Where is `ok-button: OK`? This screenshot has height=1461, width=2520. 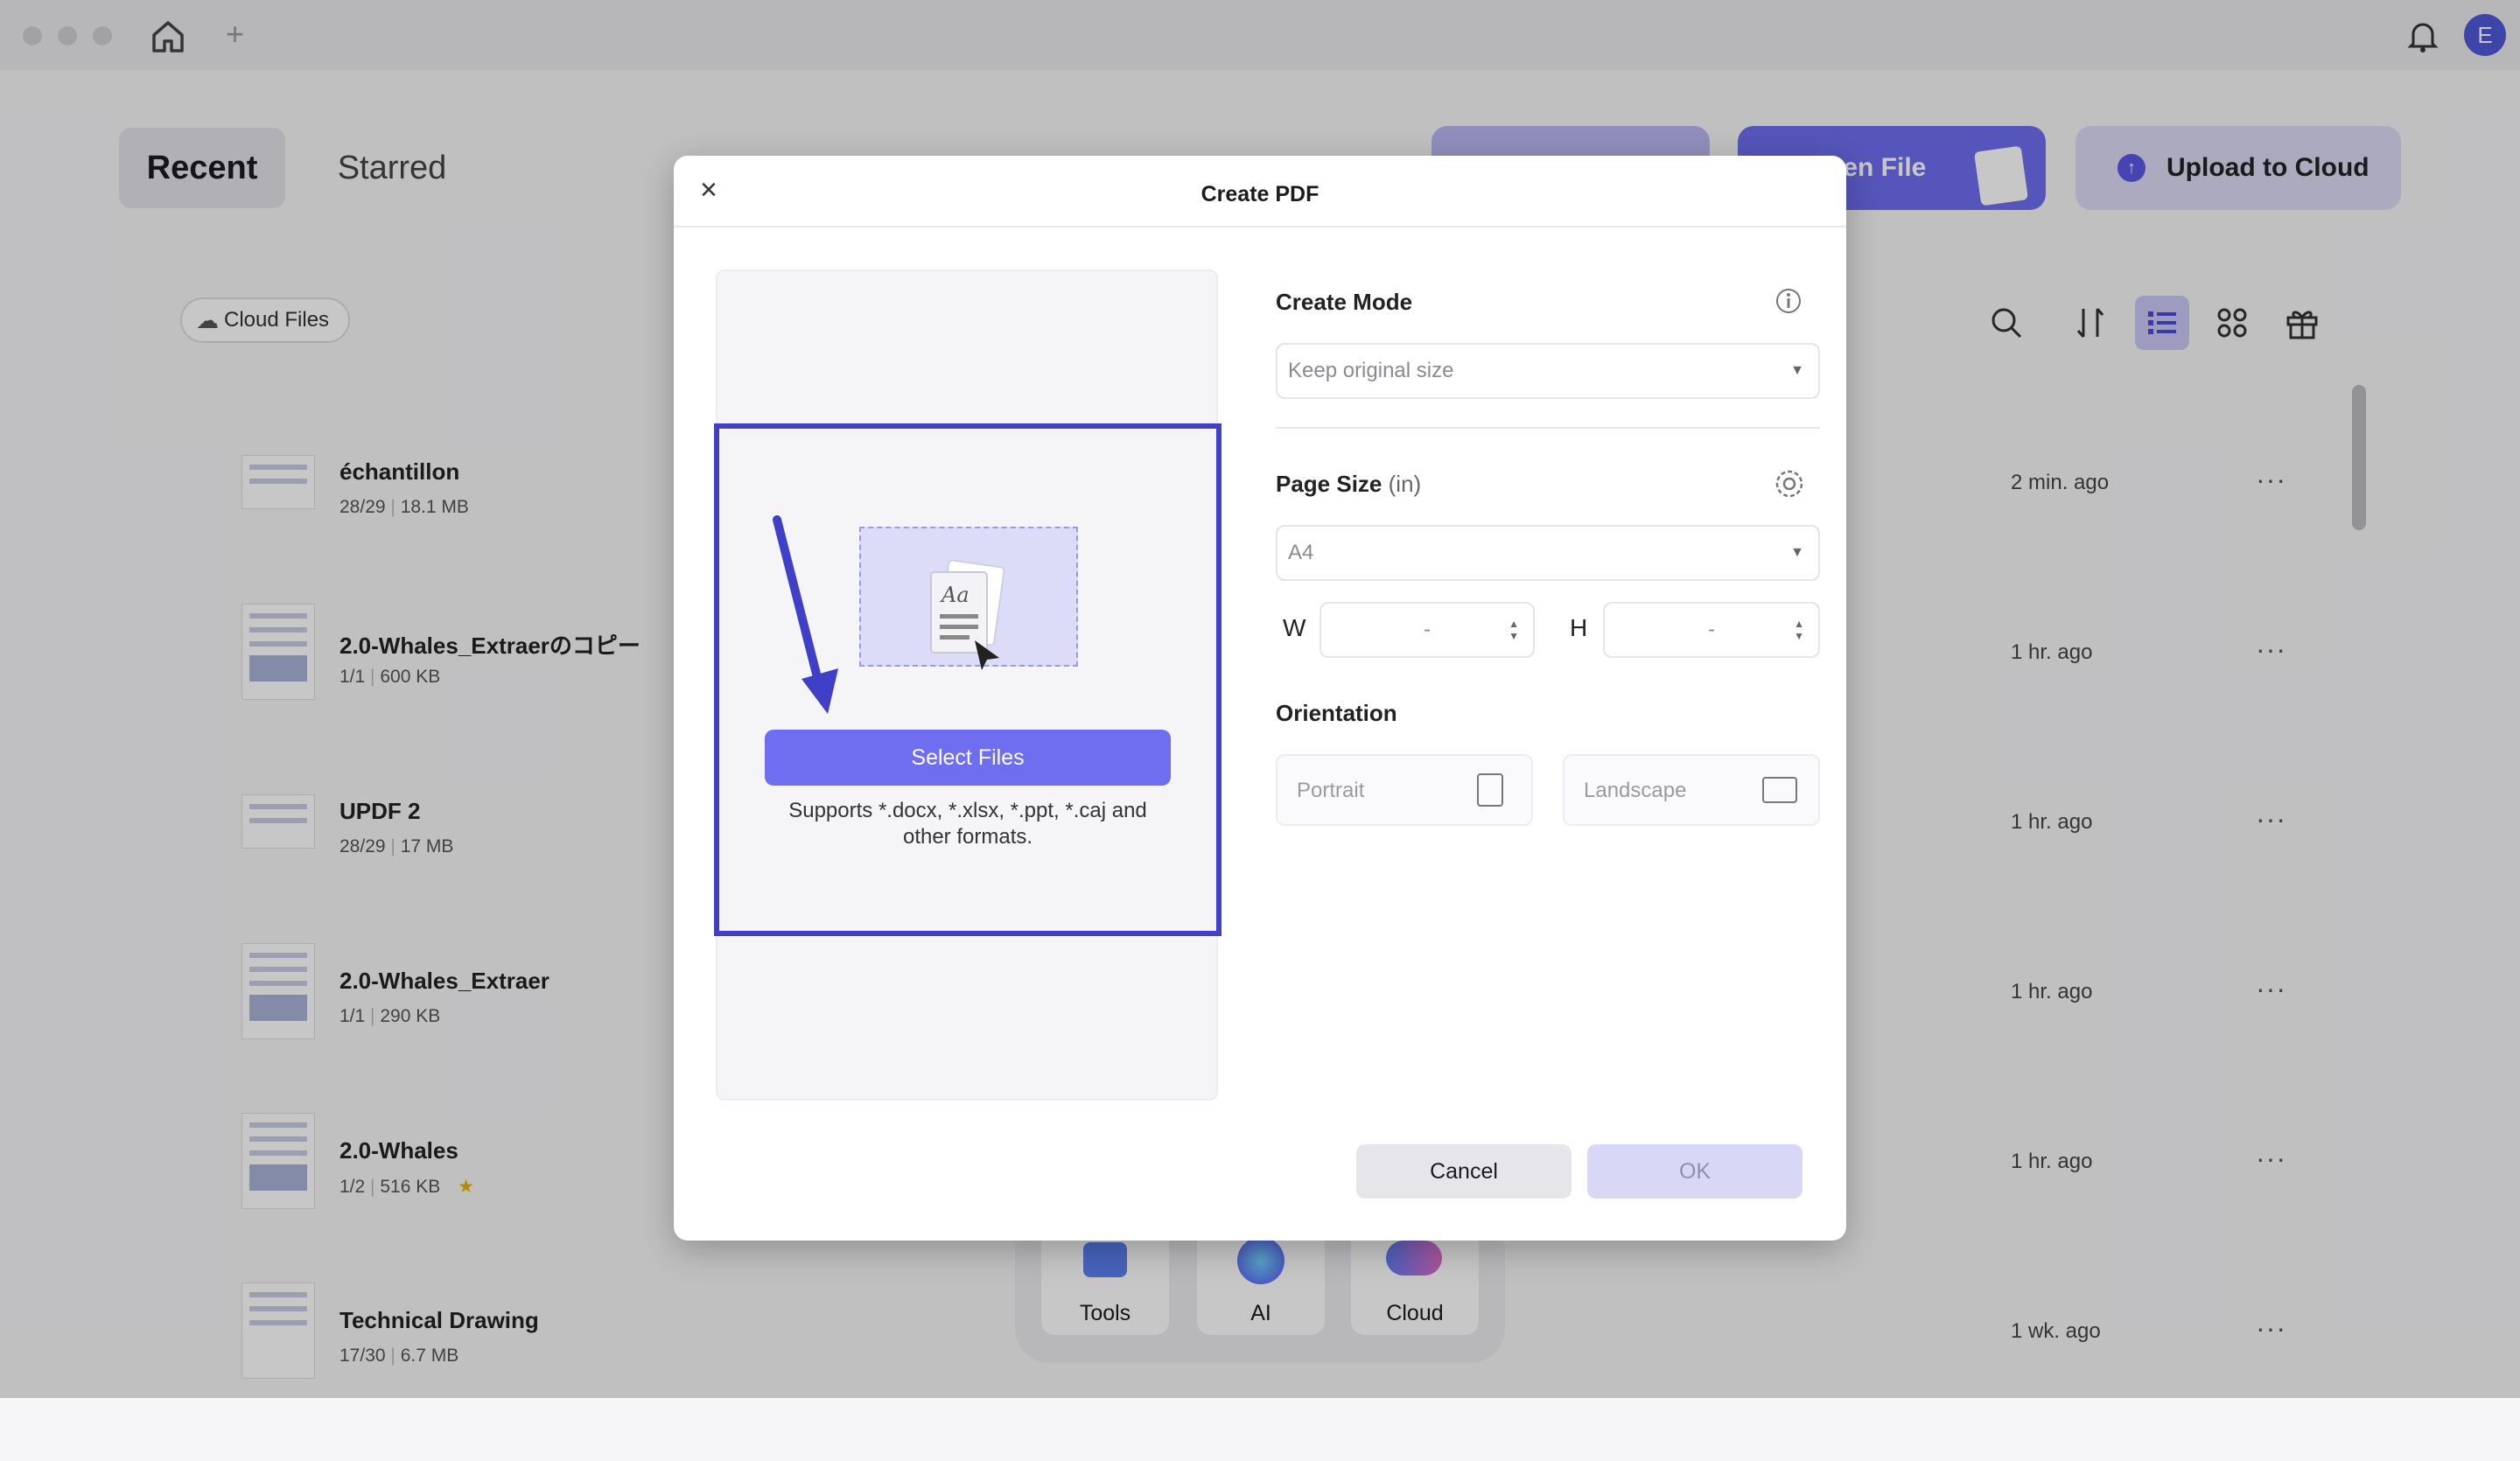 ok-button: OK is located at coordinates (1694, 1172).